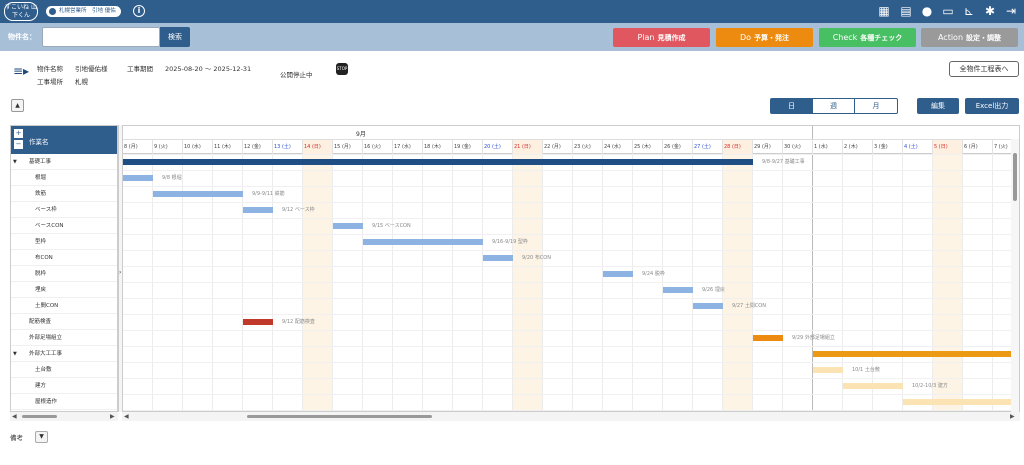 This screenshot has height=465, width=1024. I want to click on project-period-label: 工事期間, so click(140, 69).